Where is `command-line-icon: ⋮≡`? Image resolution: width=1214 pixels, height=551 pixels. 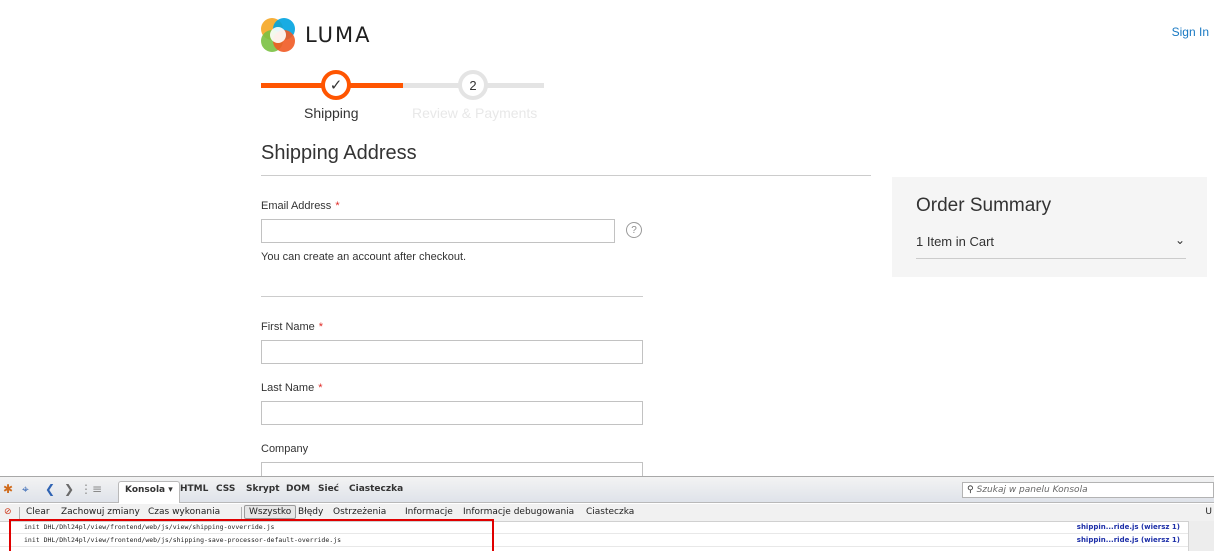 command-line-icon: ⋮≡ is located at coordinates (91, 489).